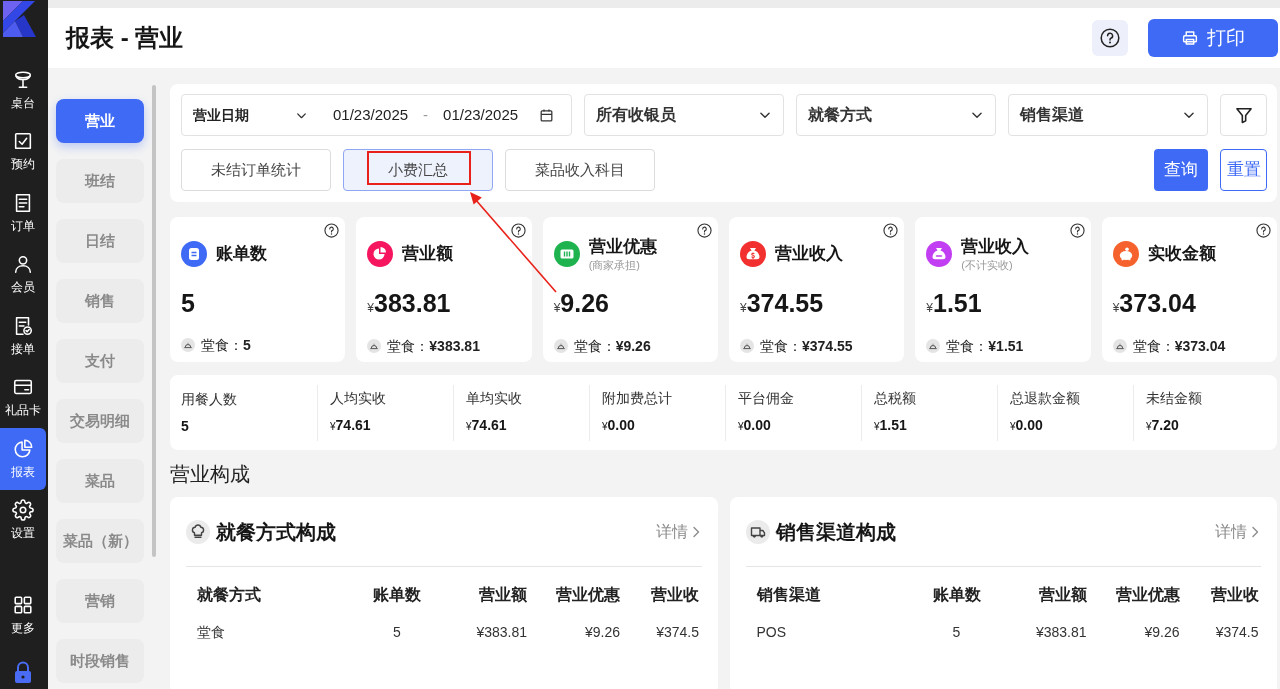 The width and height of the screenshot is (1280, 689). Describe the element at coordinates (1027, 425) in the screenshot. I see `stat-value: ¥0.00` at that location.